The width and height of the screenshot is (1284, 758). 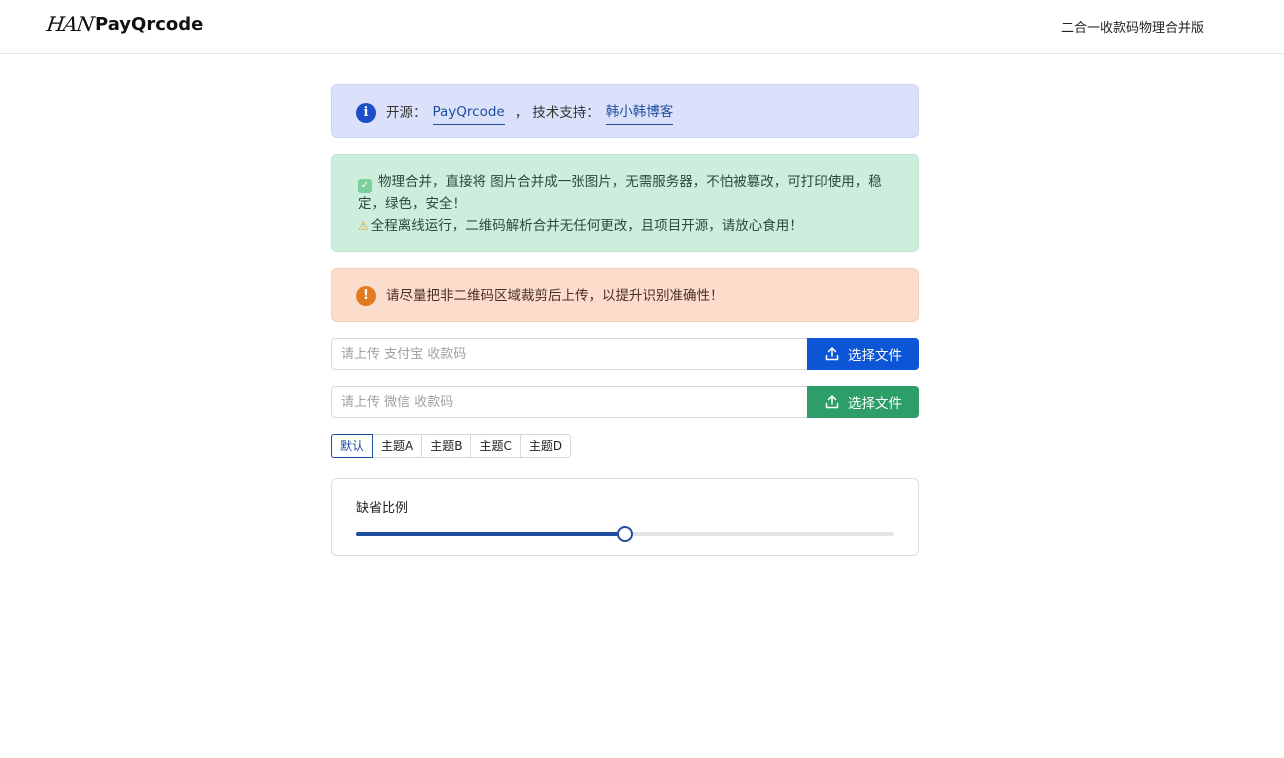 I want to click on theme-d-tab: 主题D, so click(x=545, y=446).